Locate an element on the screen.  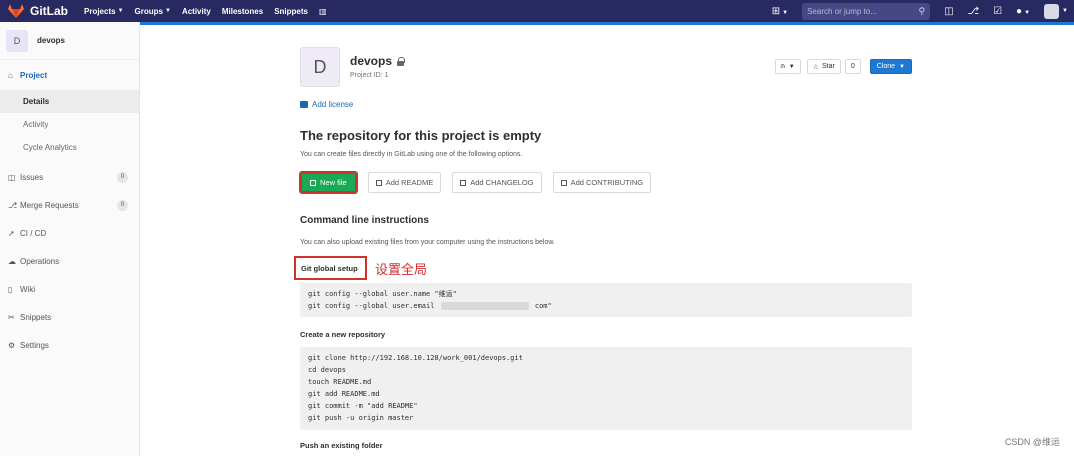
add-readme-button: Add README is located at coordinates (404, 182).